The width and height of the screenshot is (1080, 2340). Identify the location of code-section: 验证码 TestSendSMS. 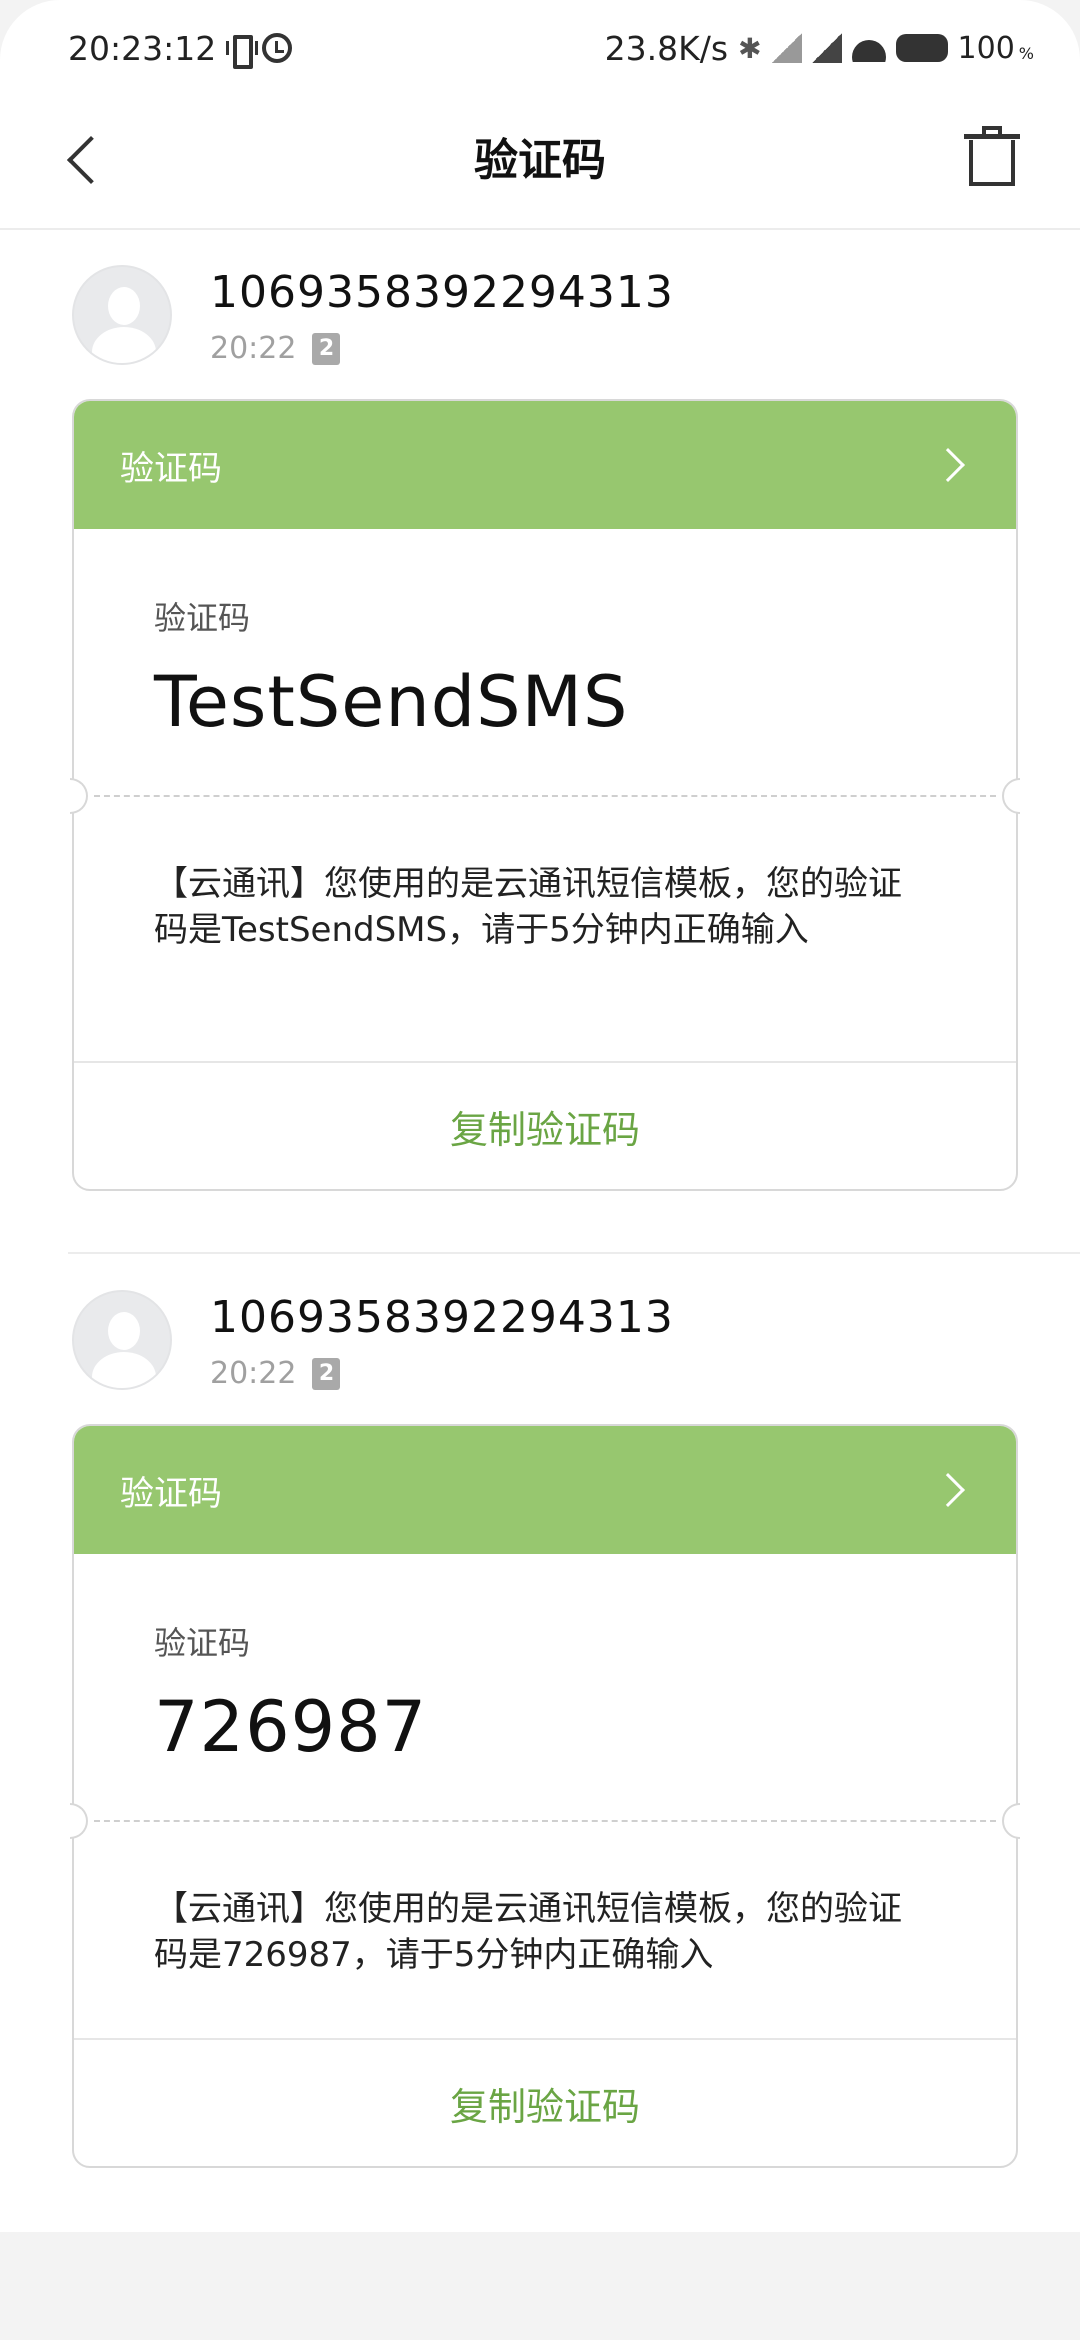
(545, 660).